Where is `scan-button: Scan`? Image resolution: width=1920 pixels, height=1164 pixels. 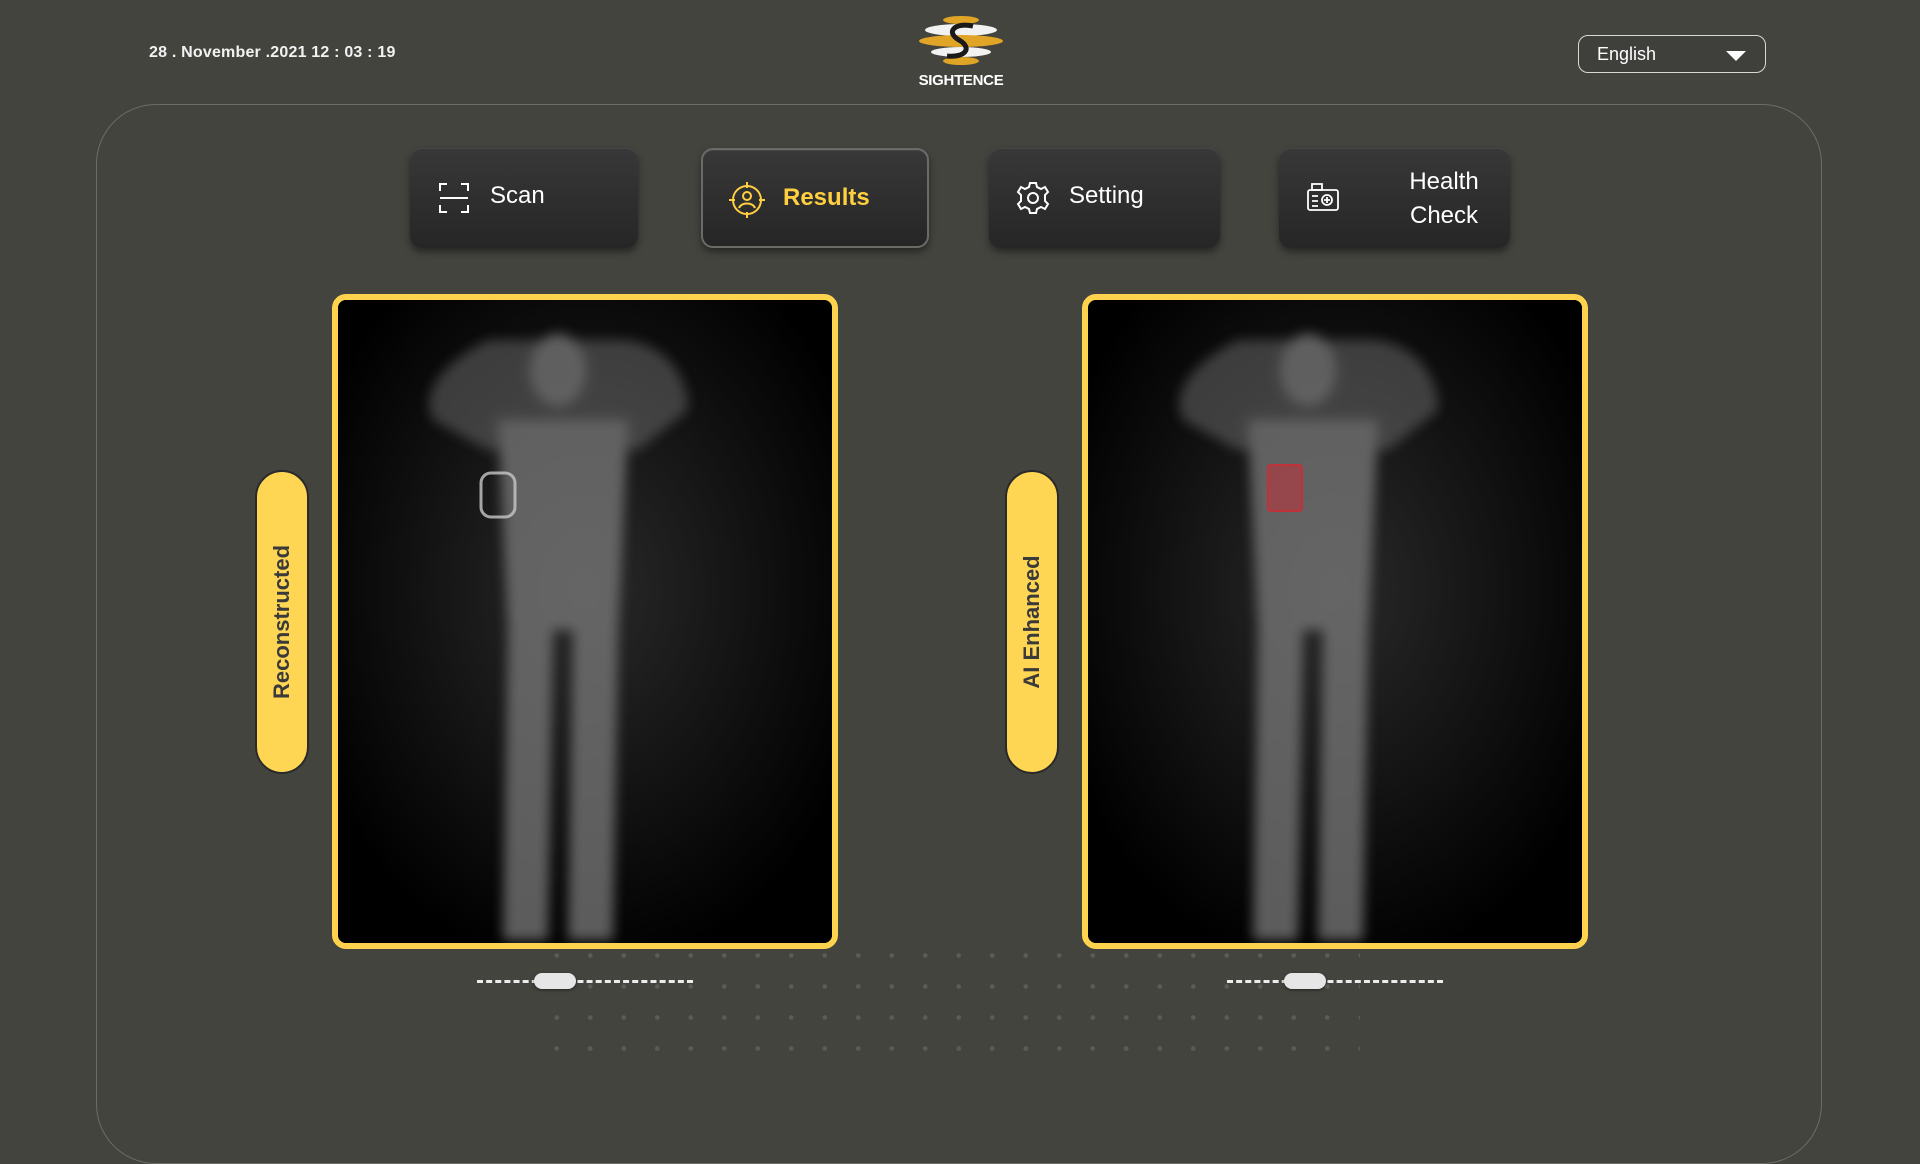 scan-button: Scan is located at coordinates (524, 198).